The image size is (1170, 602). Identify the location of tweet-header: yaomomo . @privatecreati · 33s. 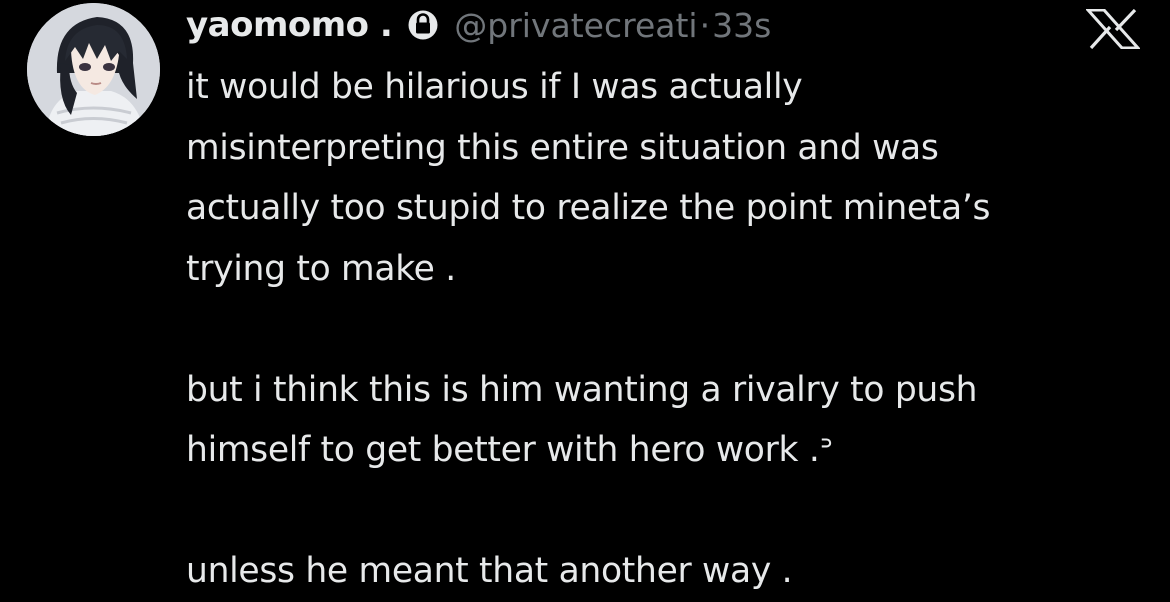
(478, 25).